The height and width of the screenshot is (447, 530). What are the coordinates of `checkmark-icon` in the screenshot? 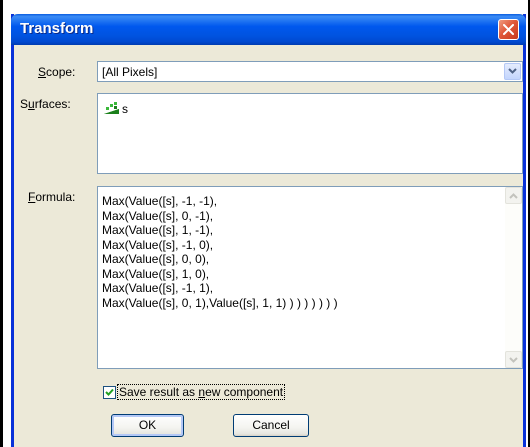 It's located at (109, 392).